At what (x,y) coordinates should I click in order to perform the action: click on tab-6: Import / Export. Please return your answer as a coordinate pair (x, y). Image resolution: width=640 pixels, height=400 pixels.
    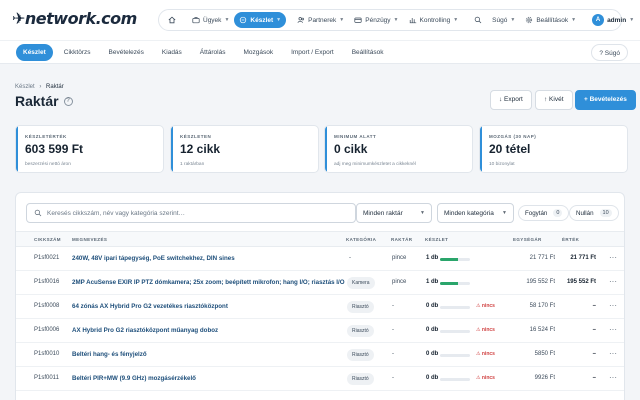
    Looking at the image, I should click on (312, 52).